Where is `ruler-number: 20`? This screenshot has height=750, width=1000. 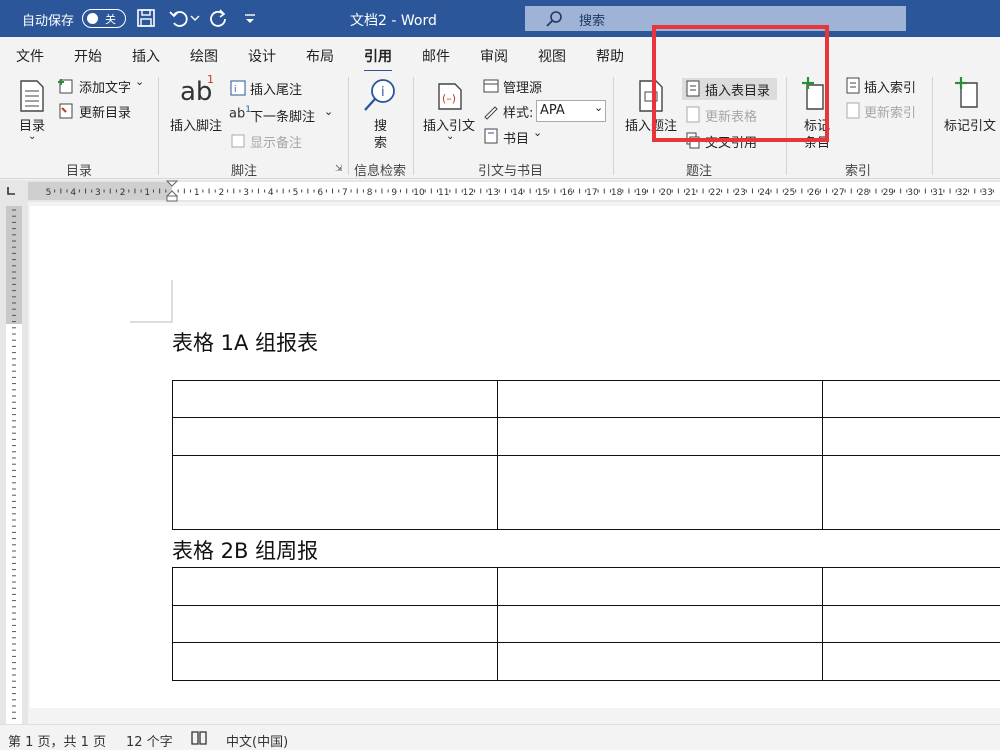
ruler-number: 20 is located at coordinates (666, 193).